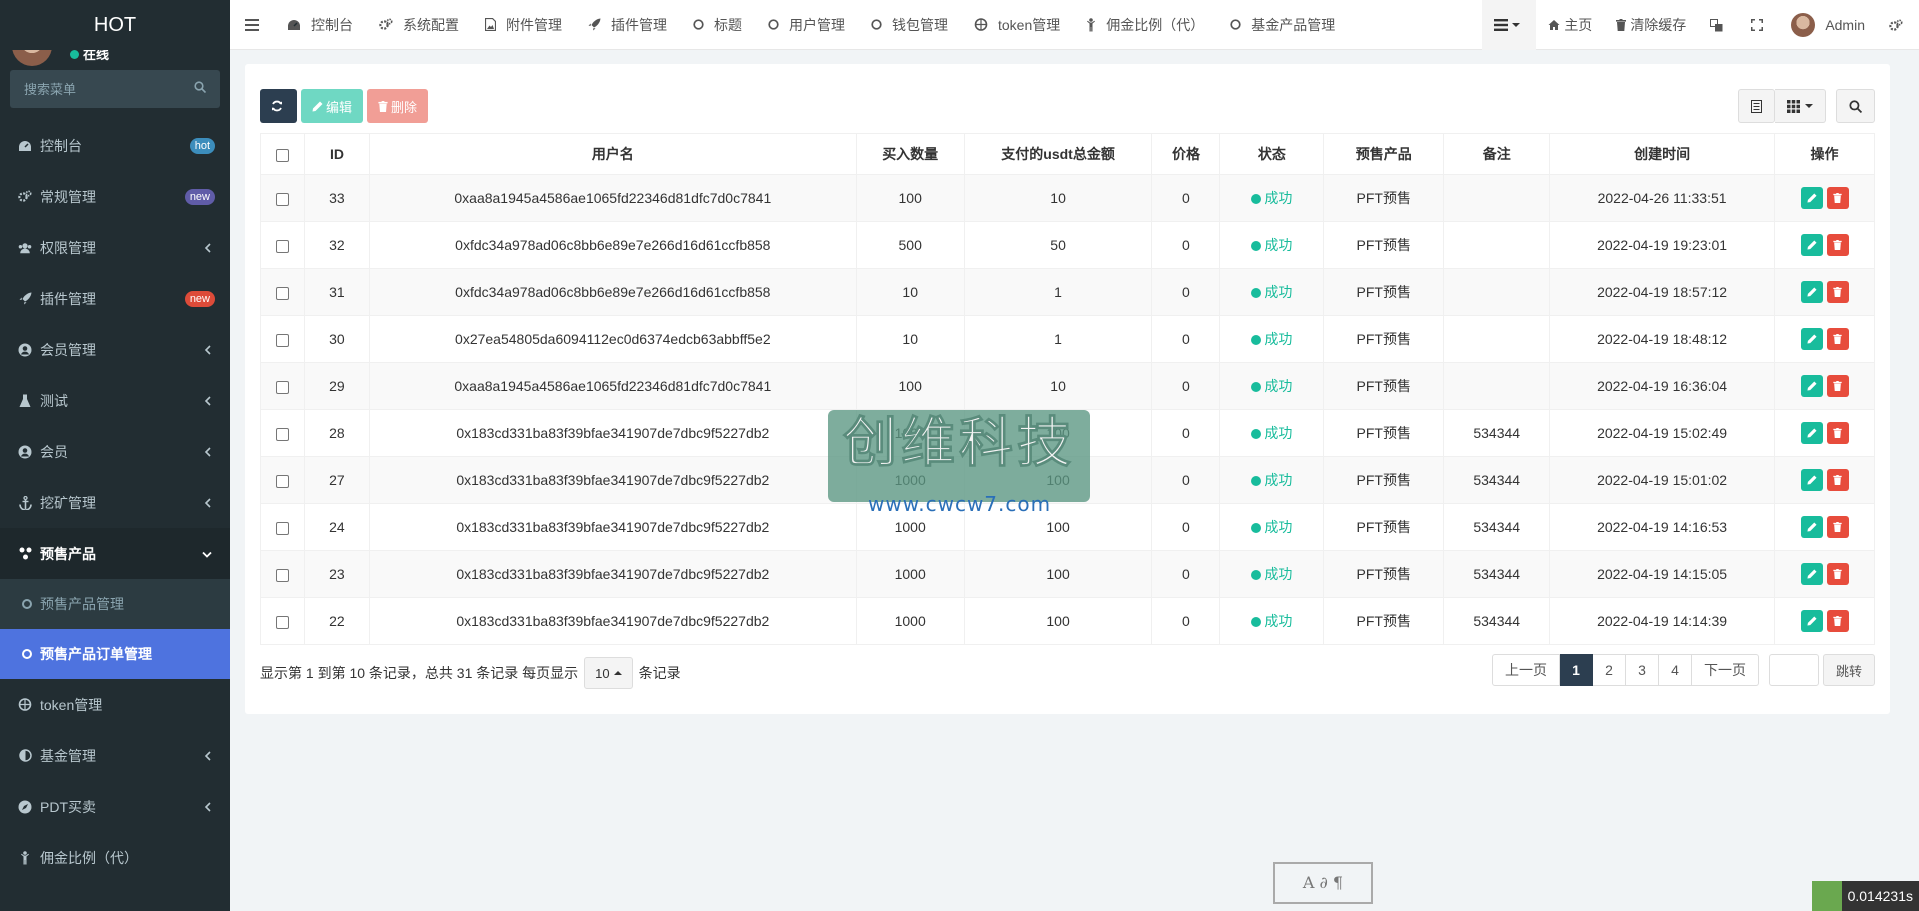 This screenshot has height=911, width=1919. What do you see at coordinates (1576, 670) in the screenshot?
I see `page-button-1: 1` at bounding box center [1576, 670].